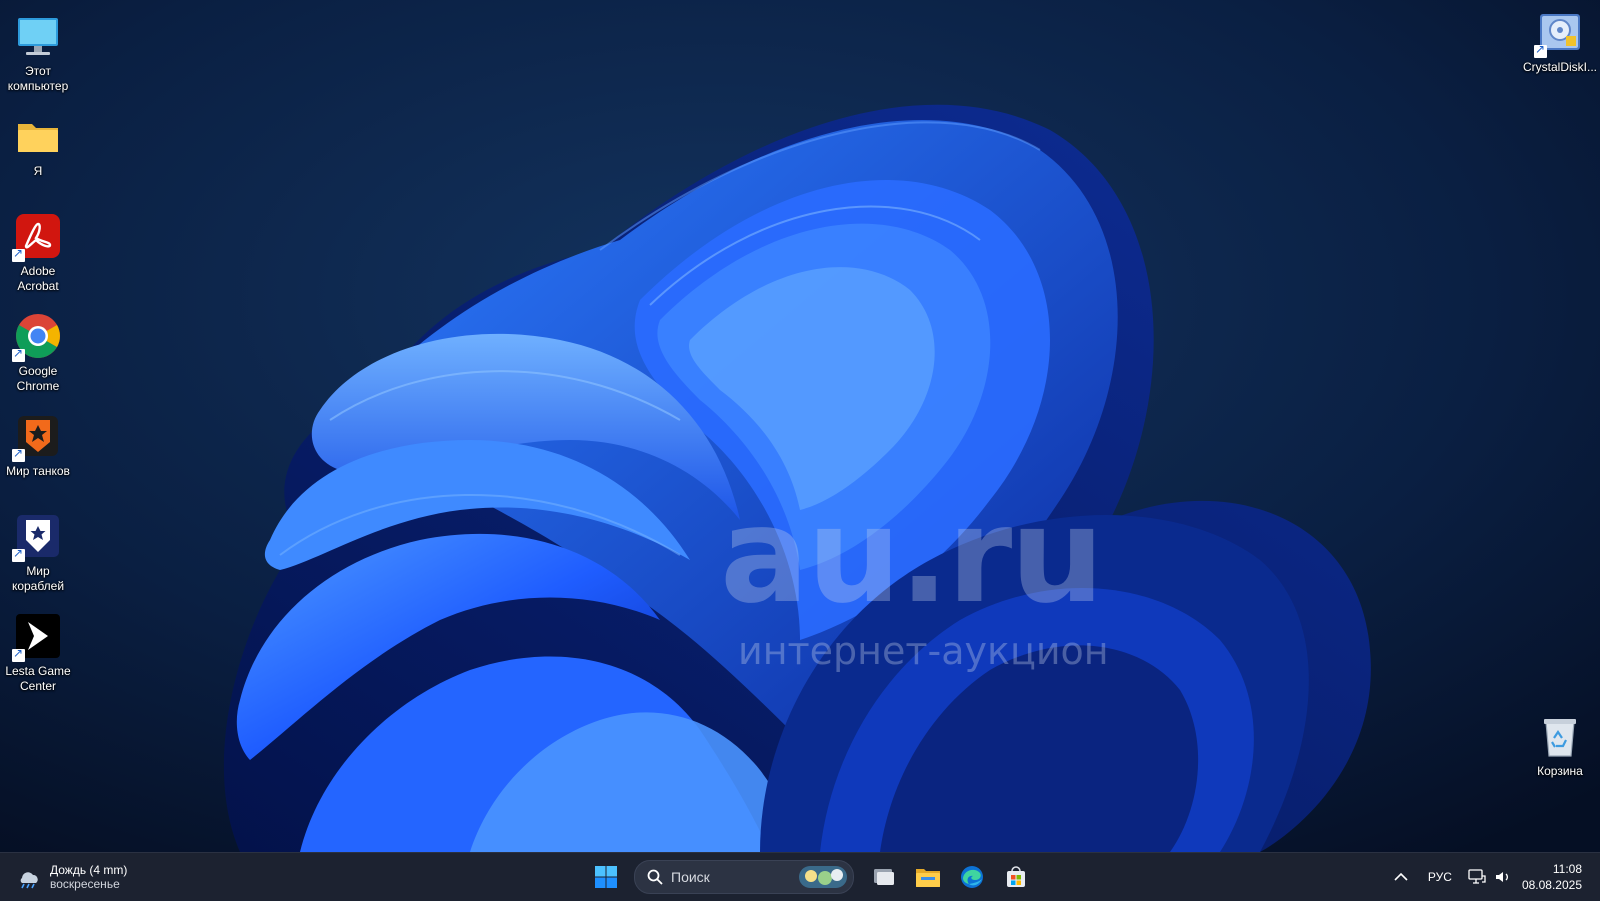 Image resolution: width=1600 pixels, height=901 pixels. What do you see at coordinates (85, 884) in the screenshot?
I see `weather-subtitle: воскресенье` at bounding box center [85, 884].